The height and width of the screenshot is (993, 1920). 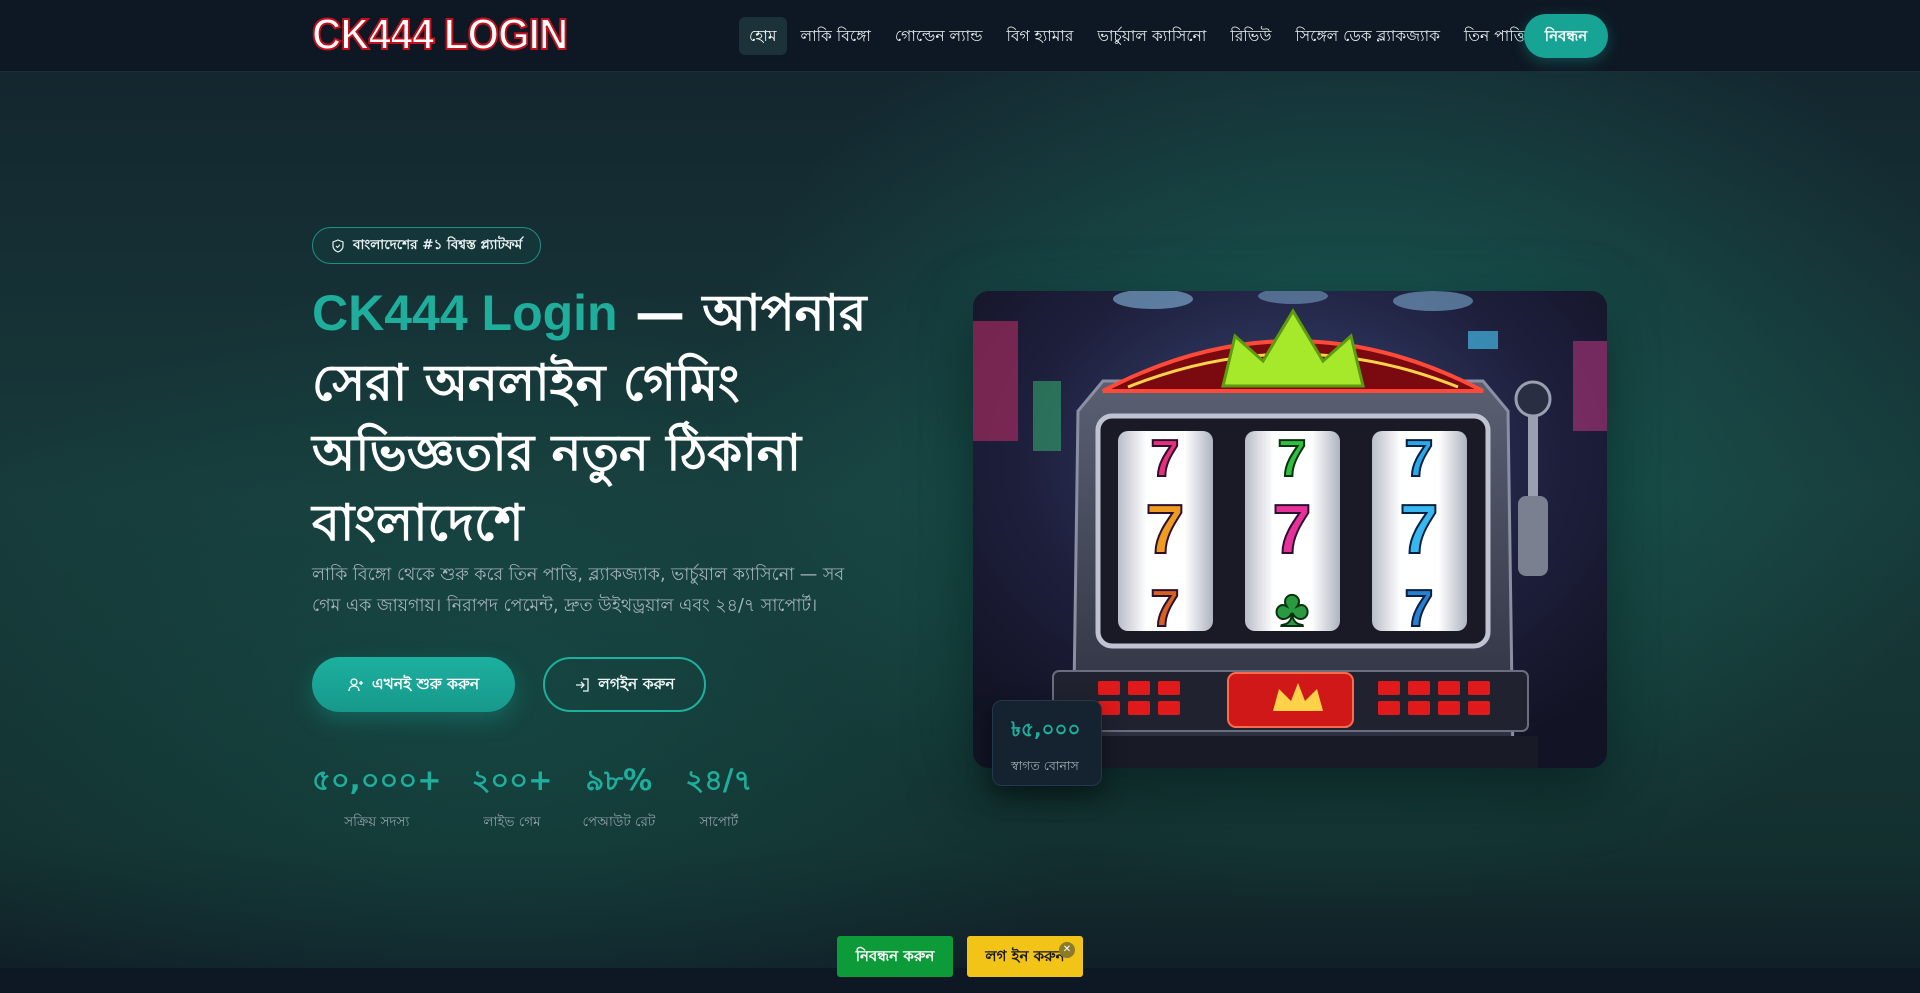 What do you see at coordinates (960, 980) in the screenshot?
I see `bottom-strip` at bounding box center [960, 980].